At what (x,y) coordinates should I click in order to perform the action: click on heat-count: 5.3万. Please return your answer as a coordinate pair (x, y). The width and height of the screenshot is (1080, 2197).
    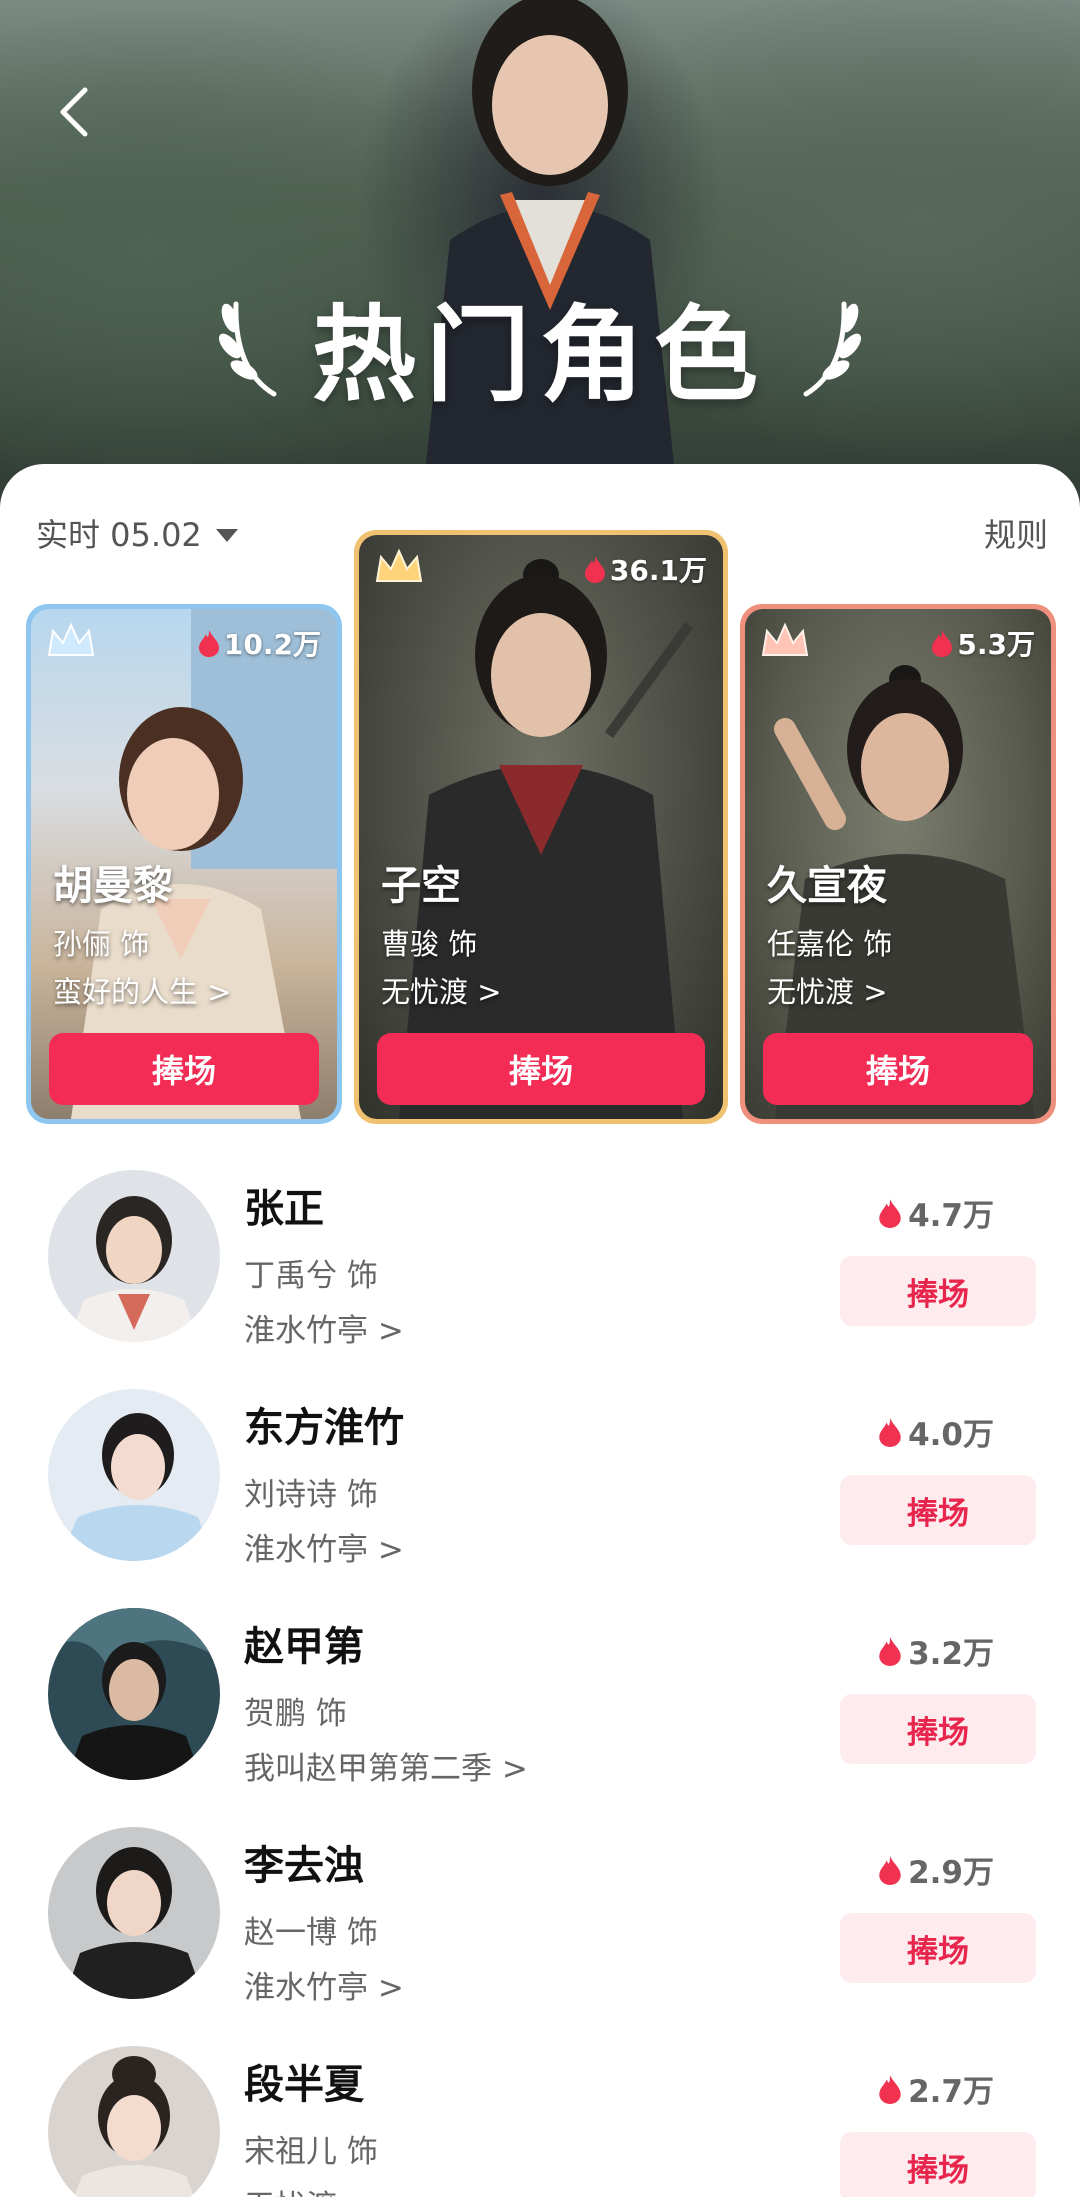
    Looking at the image, I should click on (983, 643).